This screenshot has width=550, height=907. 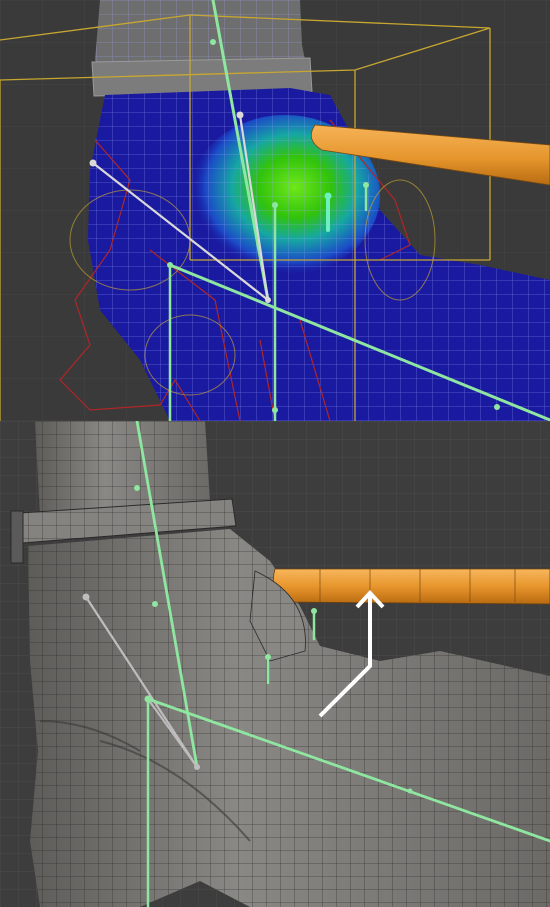 I want to click on cuff-knob, so click(x=17, y=537).